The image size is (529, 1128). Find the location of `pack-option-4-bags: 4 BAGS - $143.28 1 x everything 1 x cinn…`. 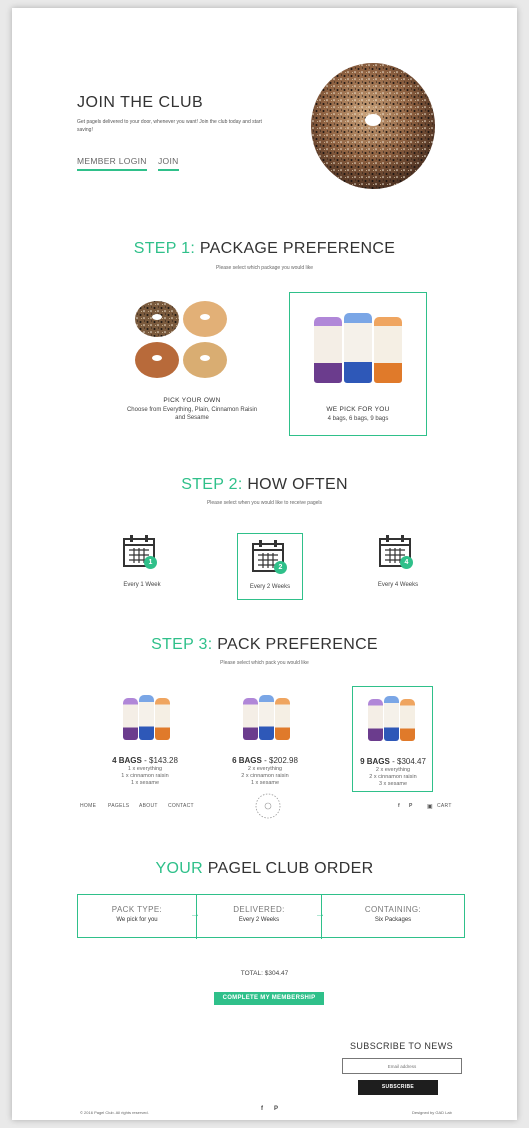

pack-option-4-bags: 4 BAGS - $143.28 1 x everything 1 x cinn… is located at coordinates (145, 738).